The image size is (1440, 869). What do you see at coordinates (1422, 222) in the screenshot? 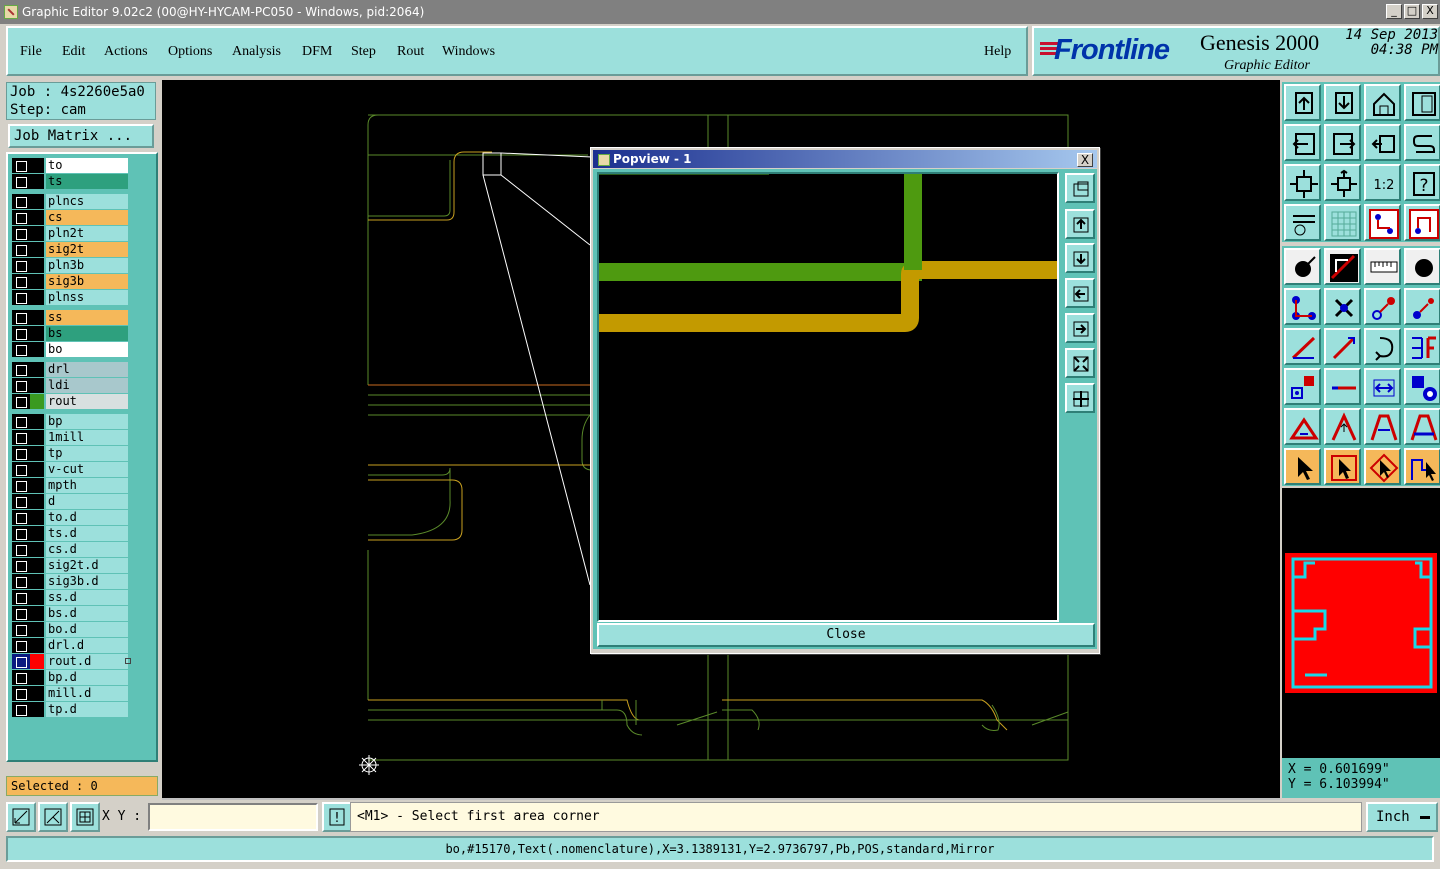
I see `net-select-button` at bounding box center [1422, 222].